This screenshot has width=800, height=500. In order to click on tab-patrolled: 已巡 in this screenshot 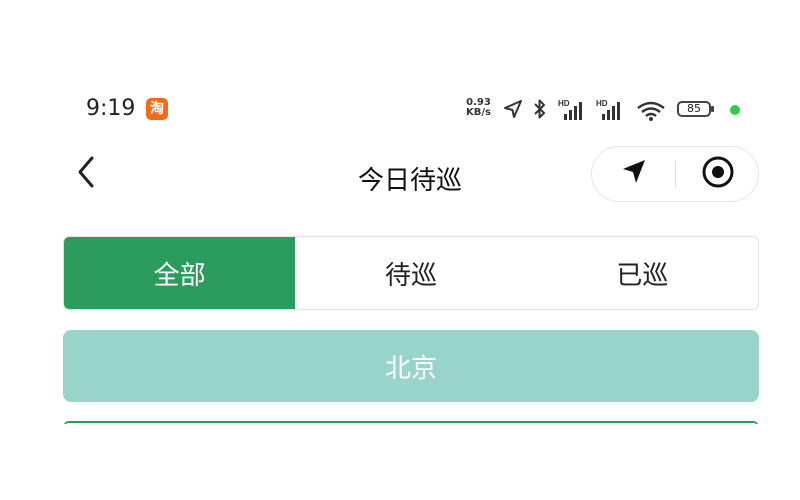, I will do `click(642, 273)`.